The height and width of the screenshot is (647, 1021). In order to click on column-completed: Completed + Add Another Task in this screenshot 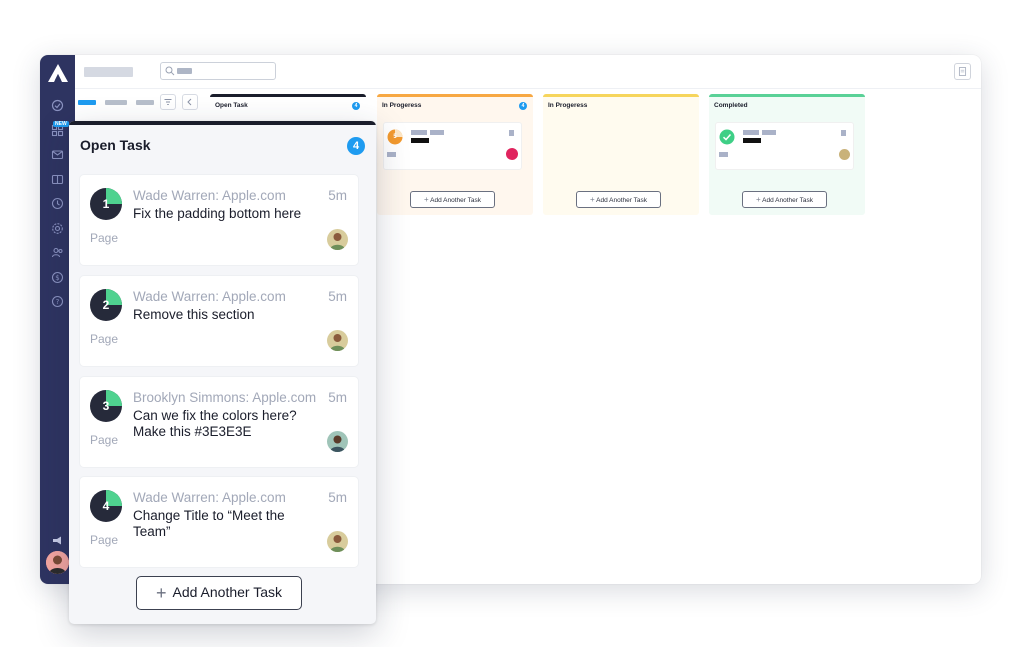, I will do `click(787, 154)`.